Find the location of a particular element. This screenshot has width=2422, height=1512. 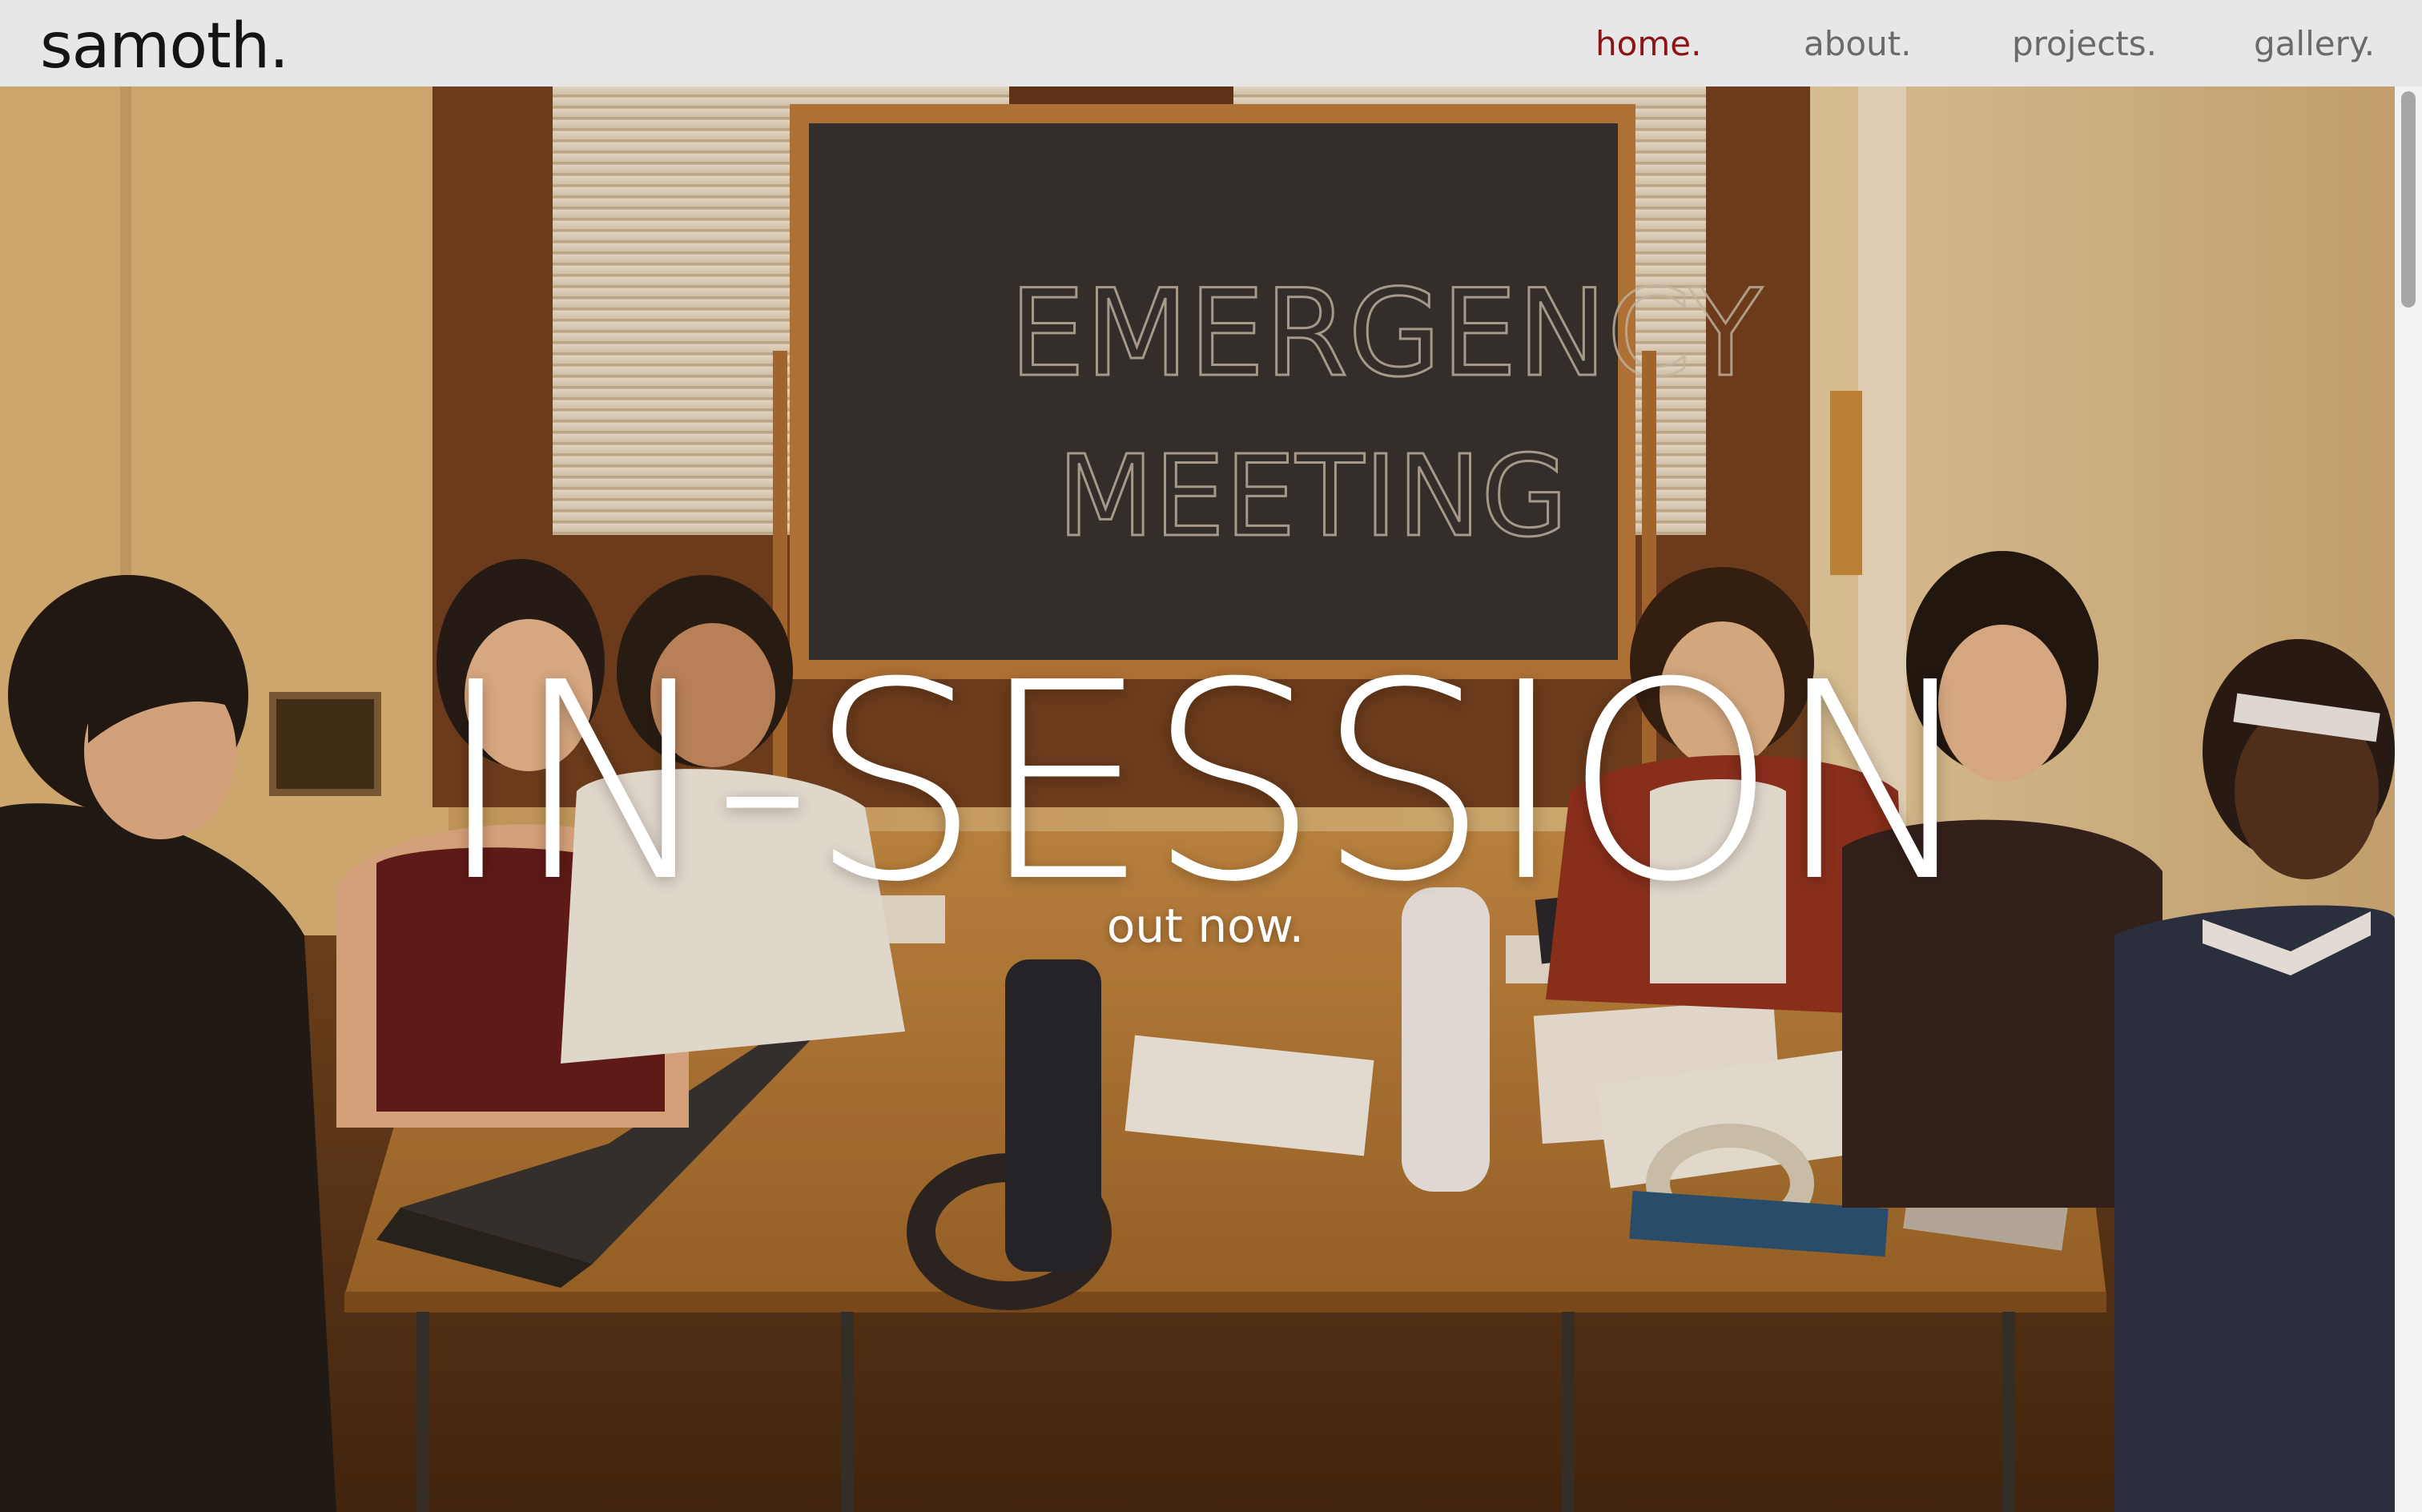

nav-link-gallery: gallery. is located at coordinates (2314, 44).